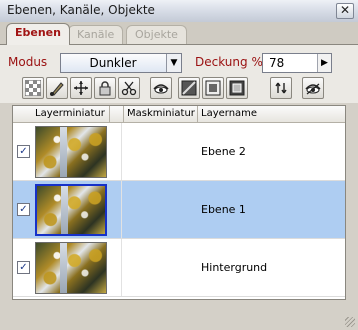 Image resolution: width=358 pixels, height=330 pixels. Describe the element at coordinates (229, 62) in the screenshot. I see `opacity-label: Deckung %` at that location.